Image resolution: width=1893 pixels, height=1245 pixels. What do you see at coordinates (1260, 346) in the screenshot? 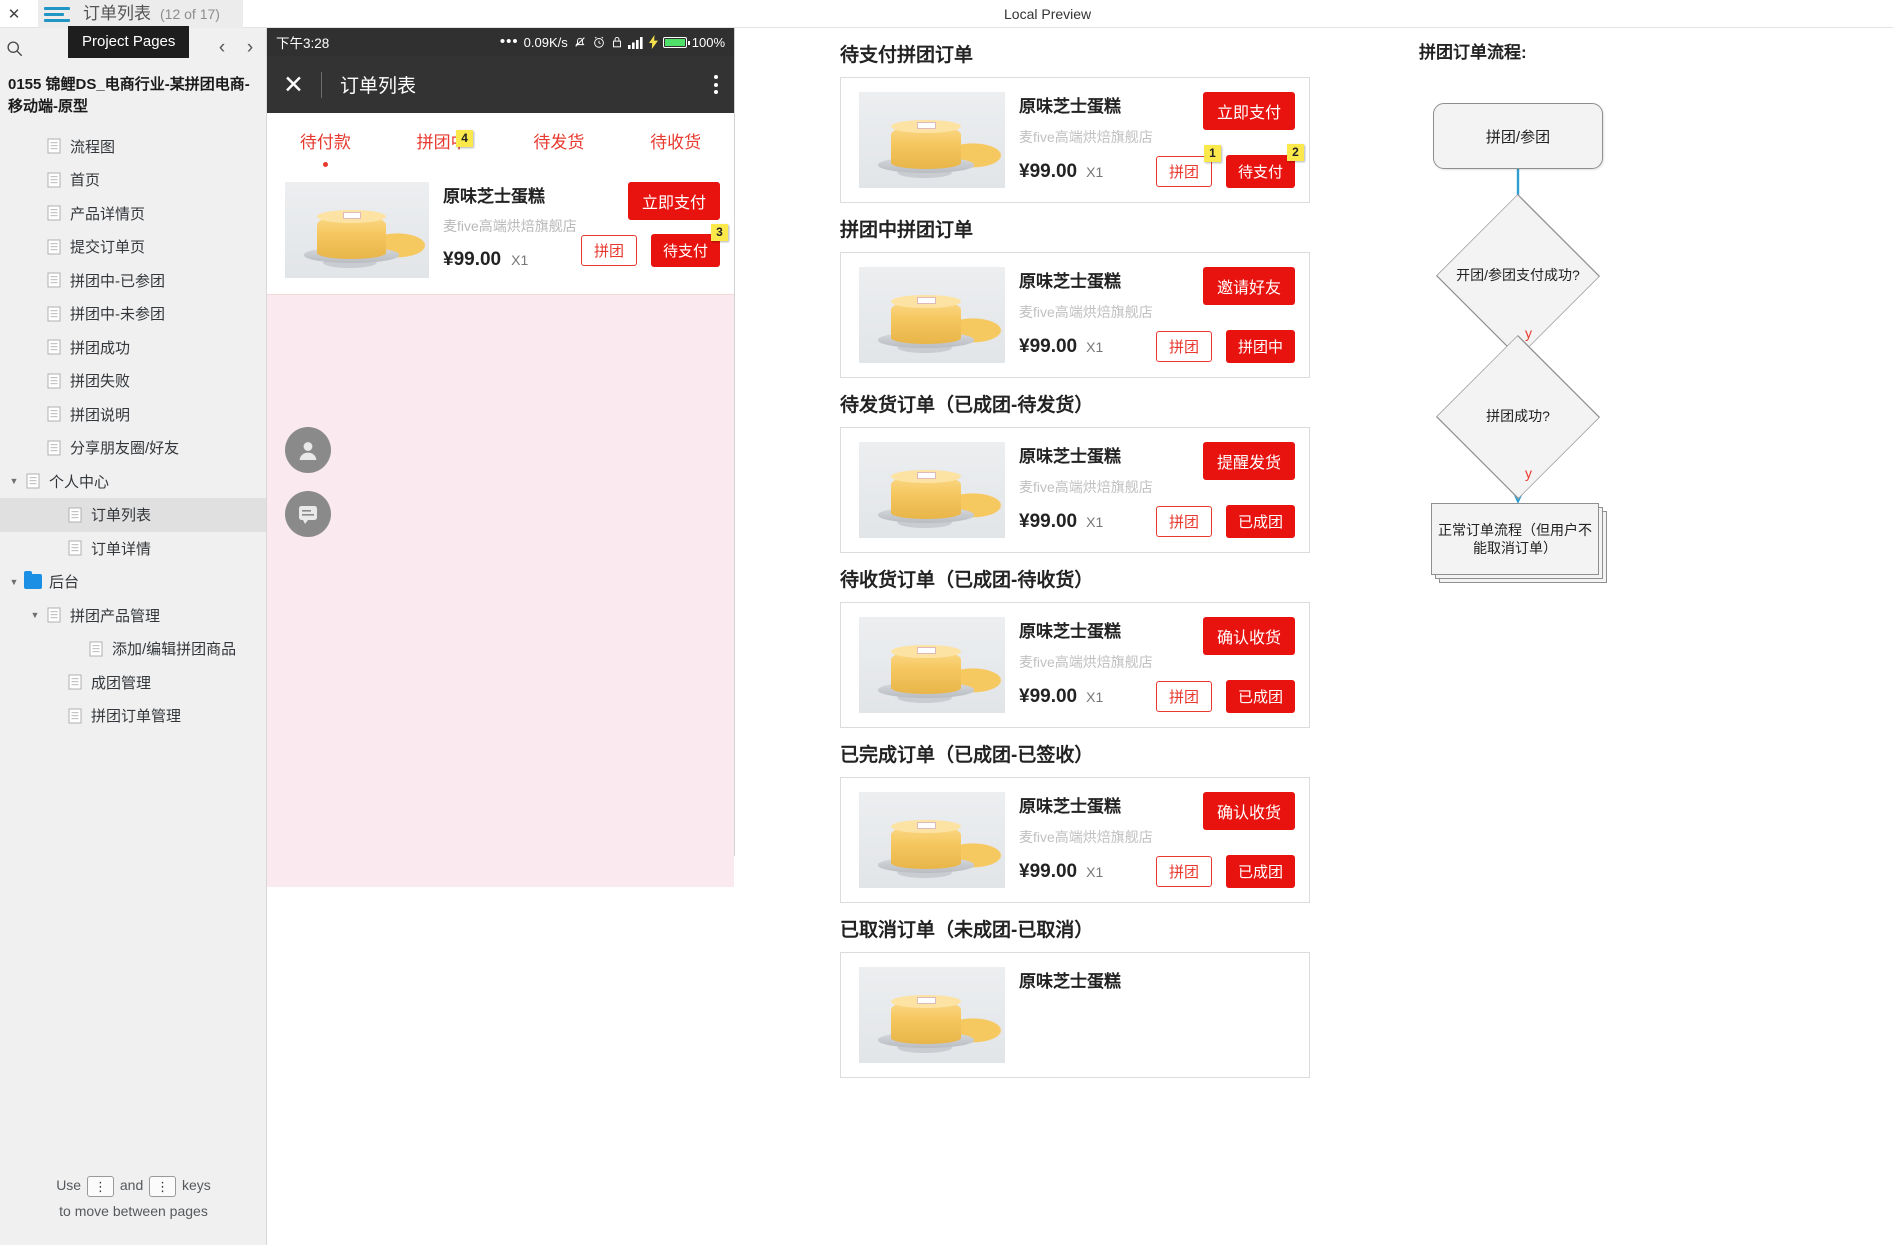
I see `order-status-button: 拼团中` at bounding box center [1260, 346].